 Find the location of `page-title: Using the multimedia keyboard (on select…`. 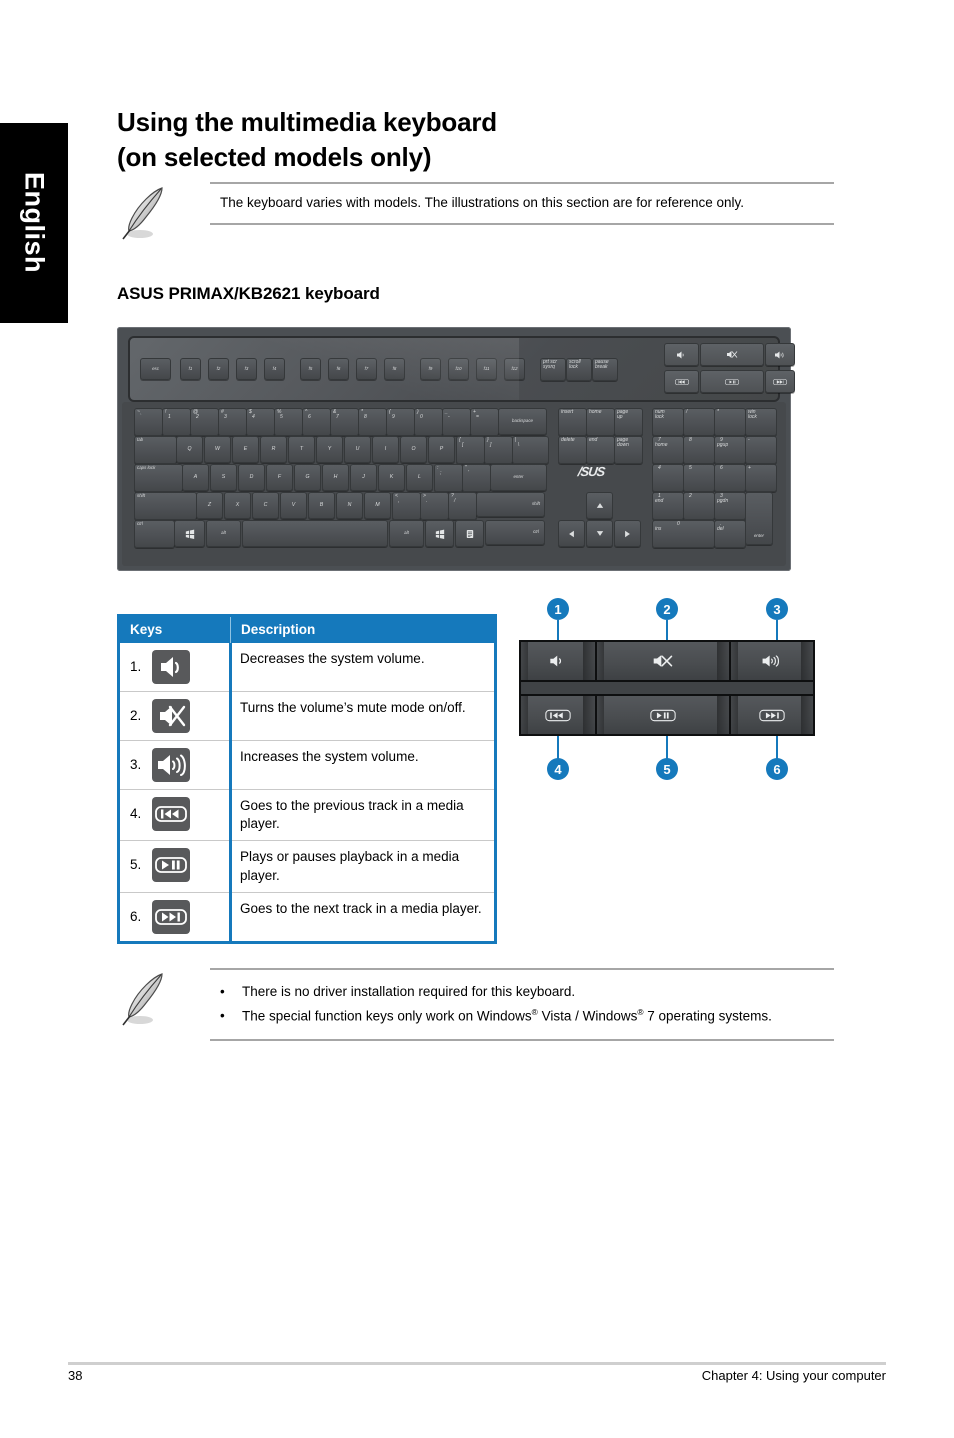

page-title: Using the multimedia keyboard (on select… is located at coordinates (497, 139).